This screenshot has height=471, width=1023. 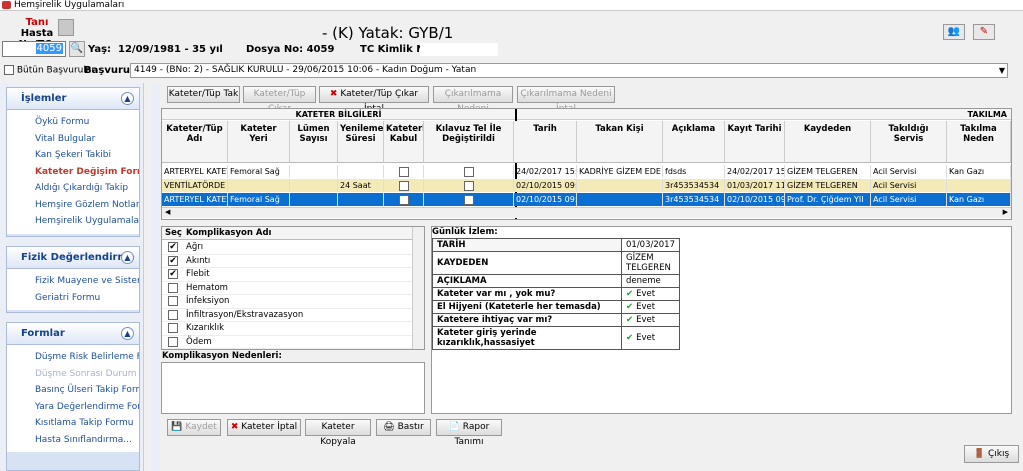 I want to click on group-header-takilma: TAKILMA, so click(x=763, y=114).